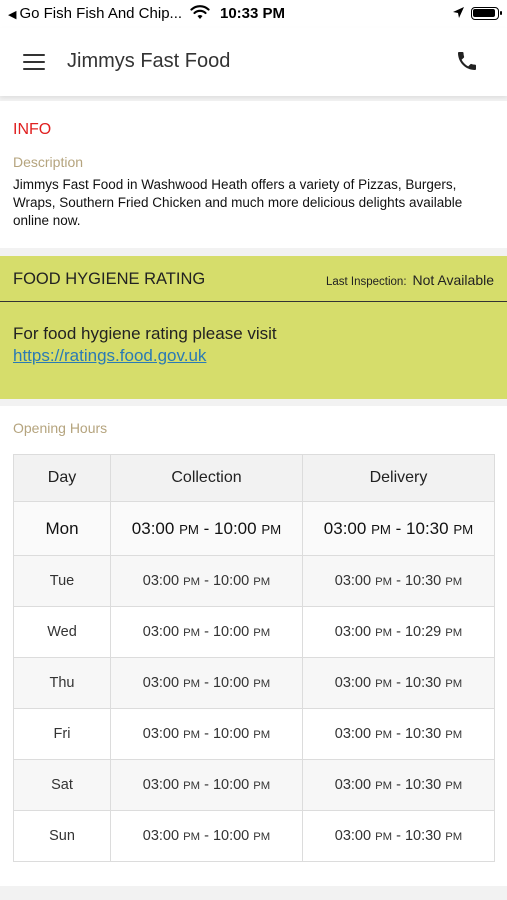 This screenshot has height=900, width=507. I want to click on battery-icon, so click(486, 13).